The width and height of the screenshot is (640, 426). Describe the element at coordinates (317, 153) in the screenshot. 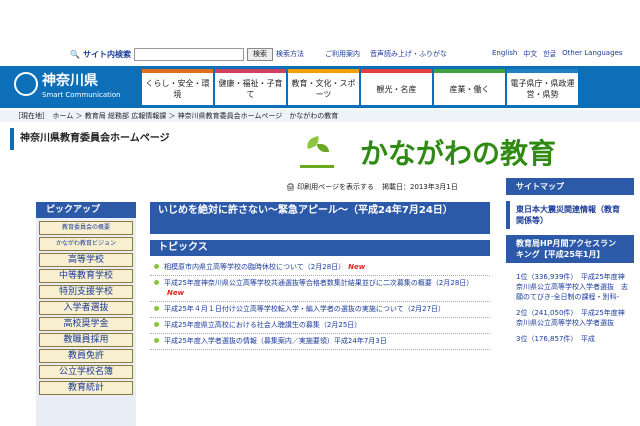

I see `sprout-icon` at that location.